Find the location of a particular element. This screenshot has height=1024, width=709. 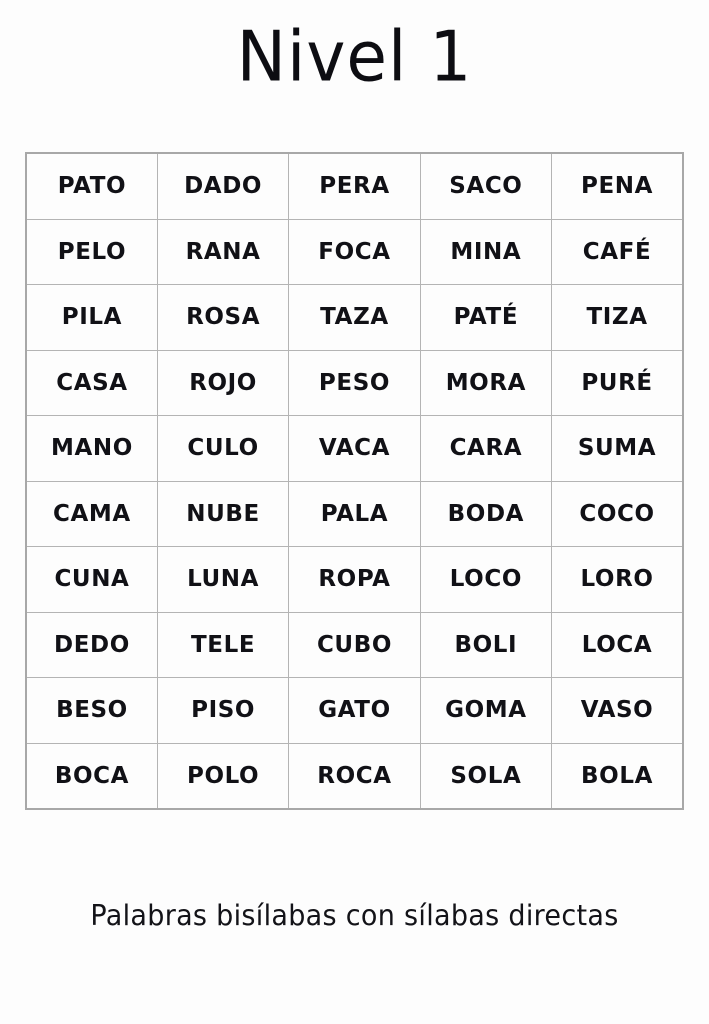

word-table-row: PATO DADO PERA SACO PENA is located at coordinates (354, 186).